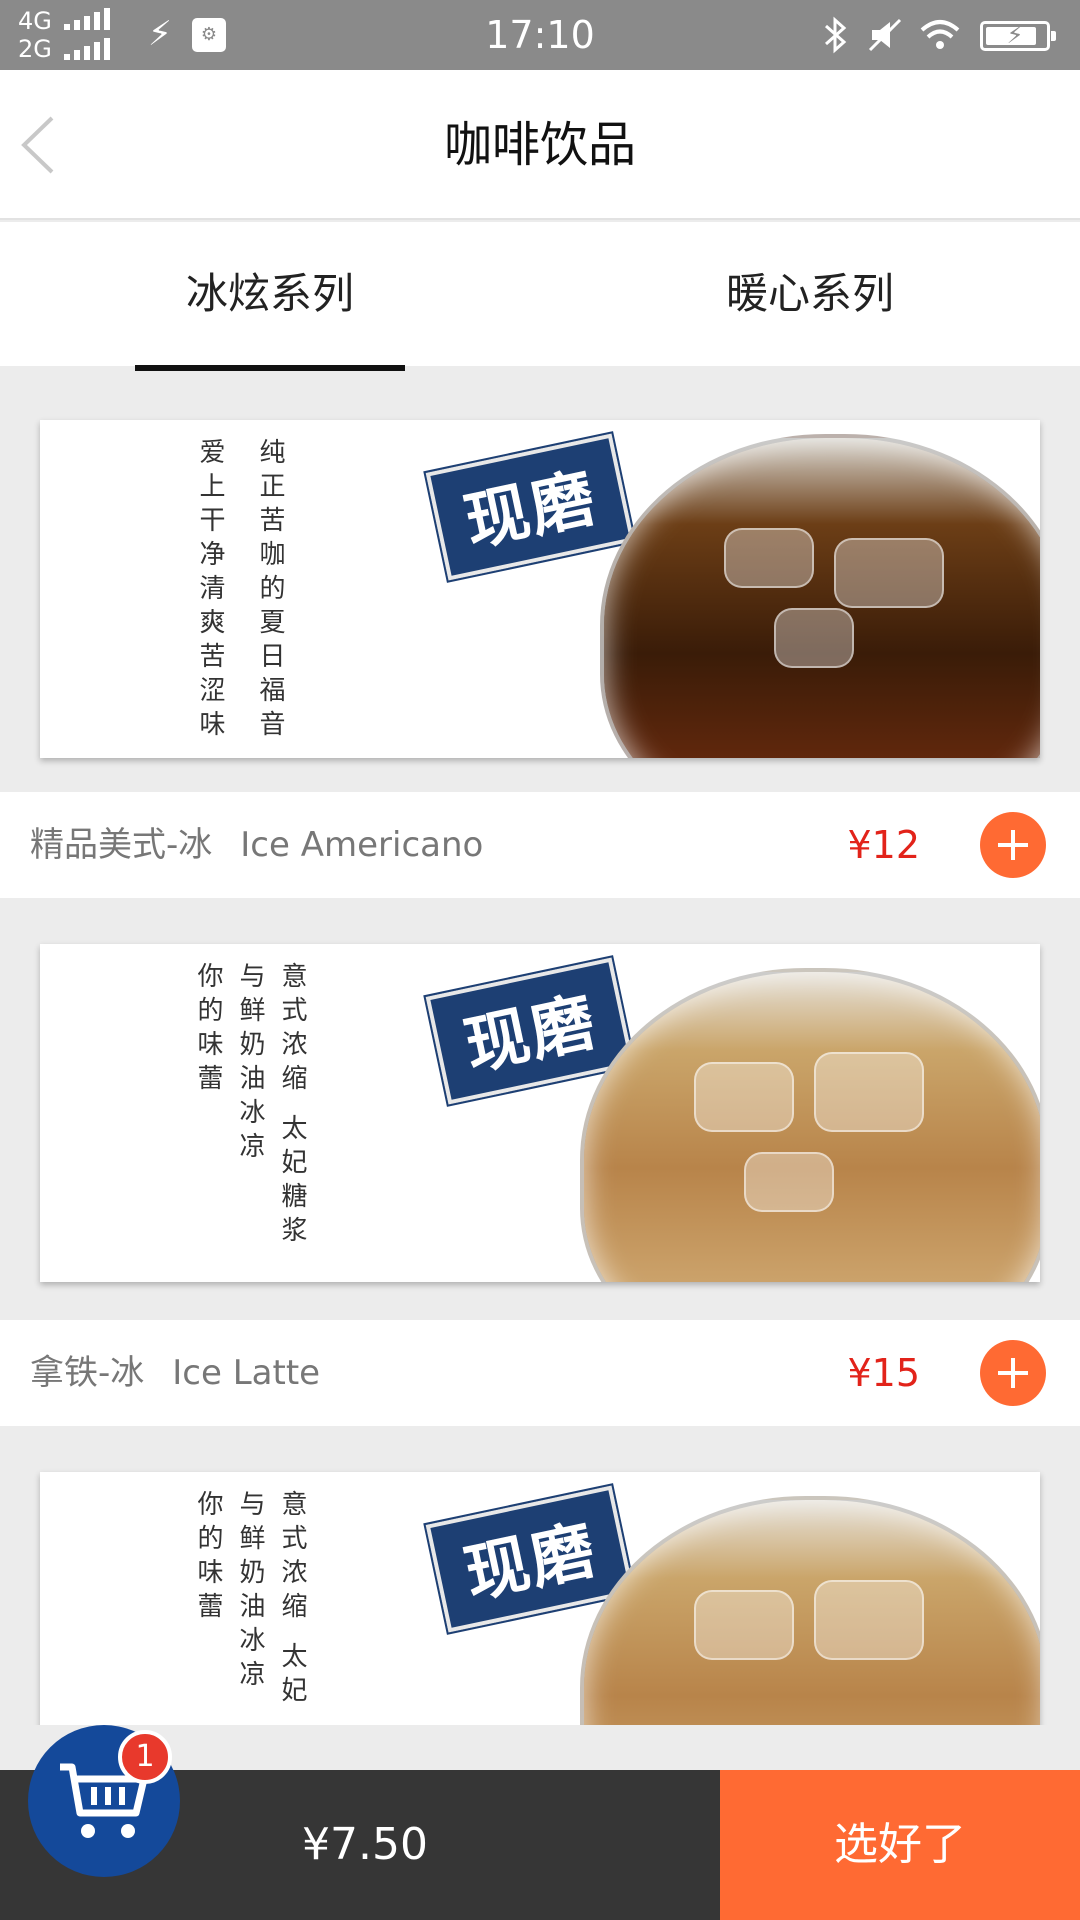 This screenshot has height=1920, width=1080. I want to click on product-name-en: Ice Latte, so click(246, 1373).